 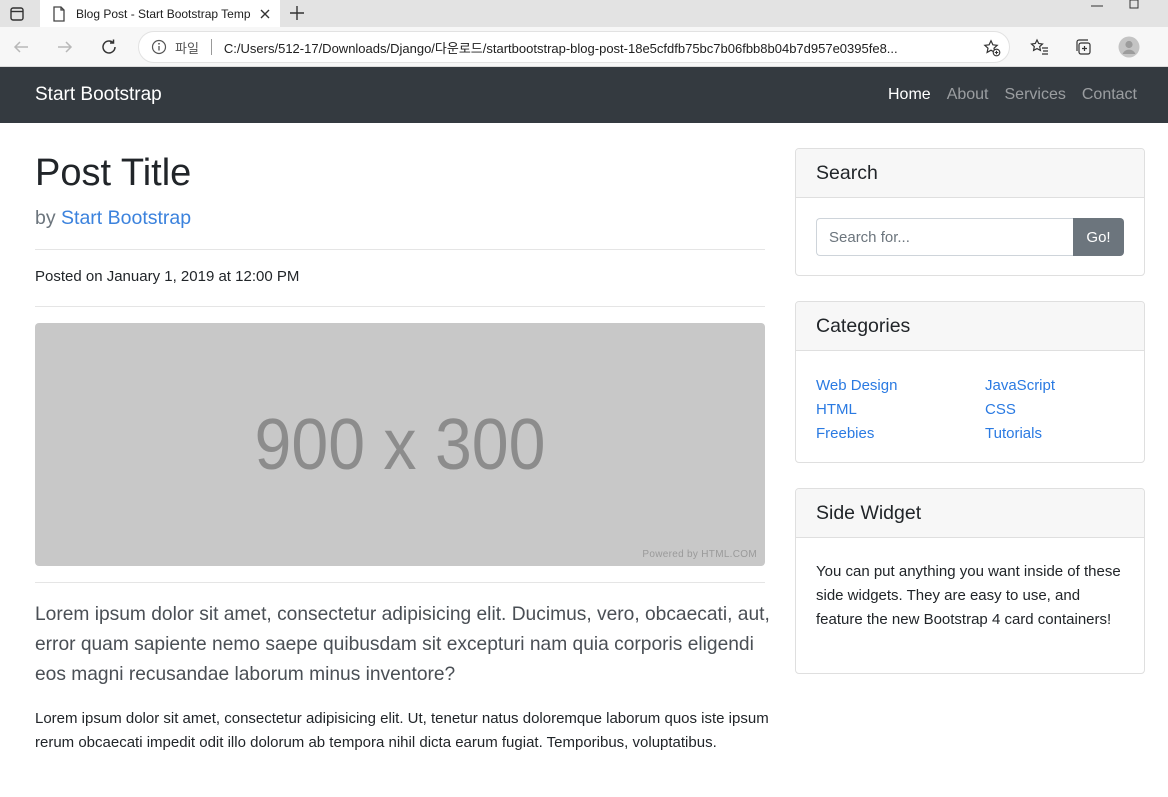 I want to click on reload-button, so click(x=109, y=47).